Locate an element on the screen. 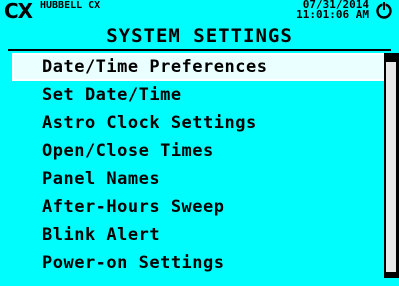 This screenshot has height=286, width=399. menu-item-after-hours-sweep: After-Hours Sweep is located at coordinates (199, 207).